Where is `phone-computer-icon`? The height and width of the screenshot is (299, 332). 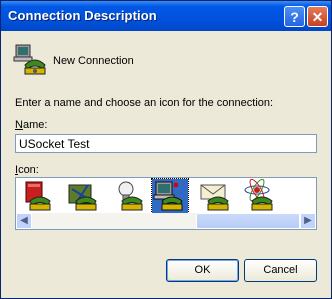
phone-computer-icon is located at coordinates (29, 59).